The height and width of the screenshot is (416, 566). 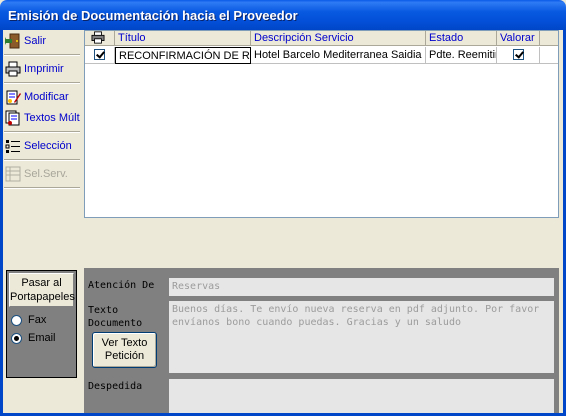 What do you see at coordinates (115, 323) in the screenshot?
I see `text-label-line2: Documento` at bounding box center [115, 323].